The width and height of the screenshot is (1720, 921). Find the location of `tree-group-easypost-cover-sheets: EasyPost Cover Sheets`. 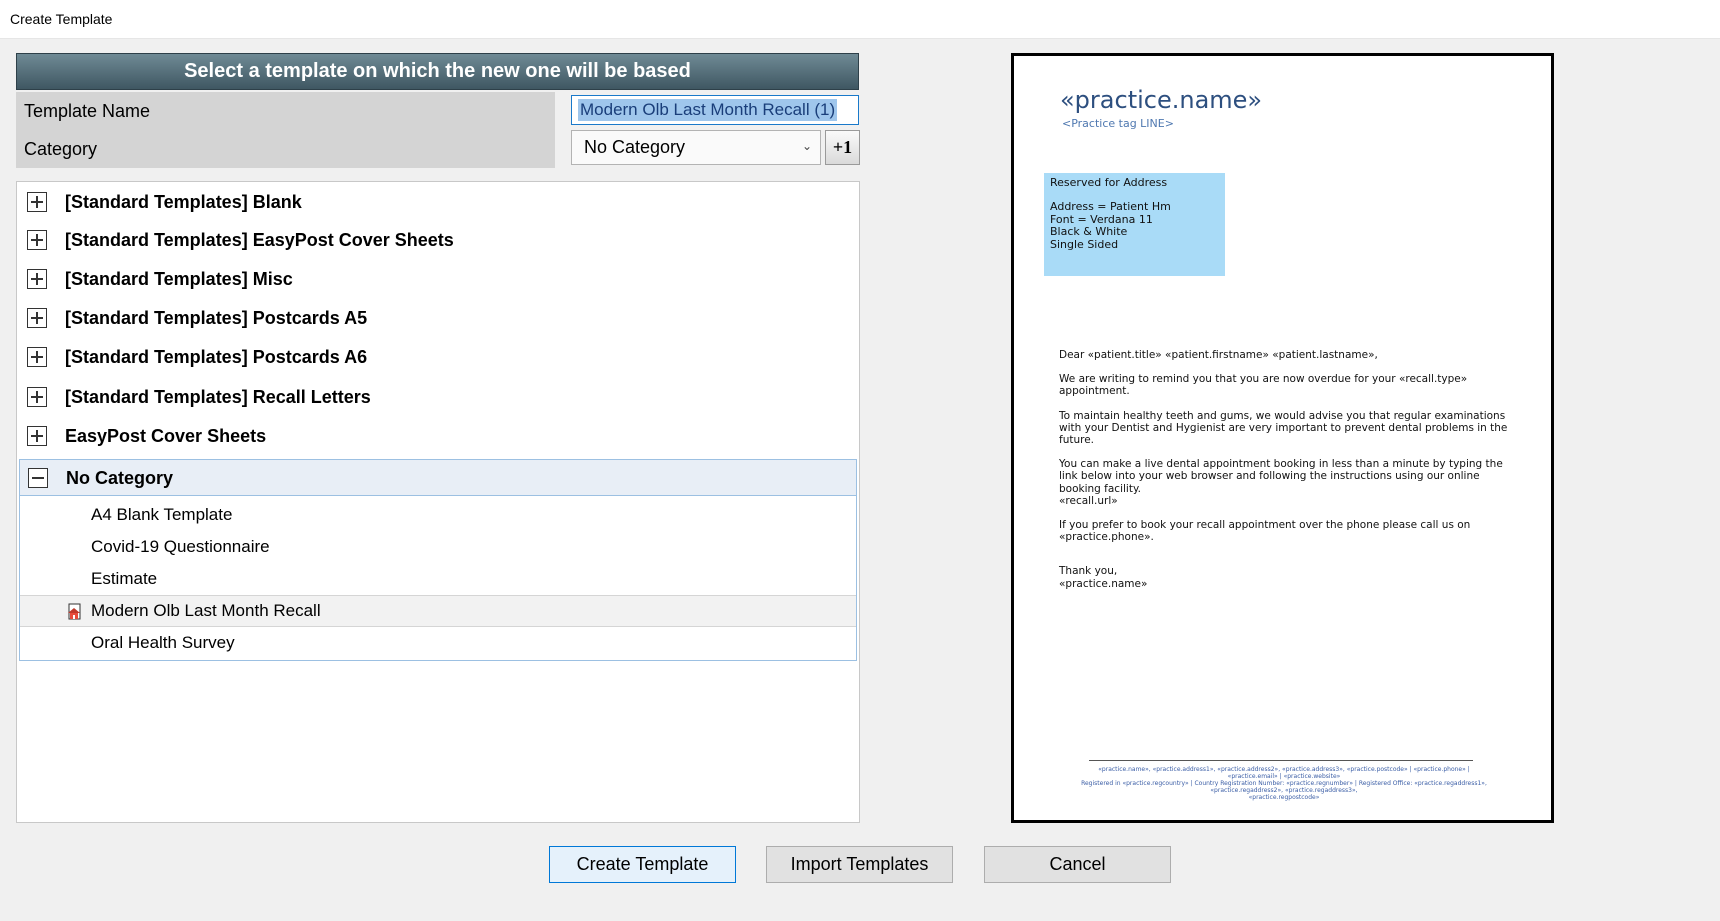

tree-group-easypost-cover-sheets: EasyPost Cover Sheets is located at coordinates (438, 436).